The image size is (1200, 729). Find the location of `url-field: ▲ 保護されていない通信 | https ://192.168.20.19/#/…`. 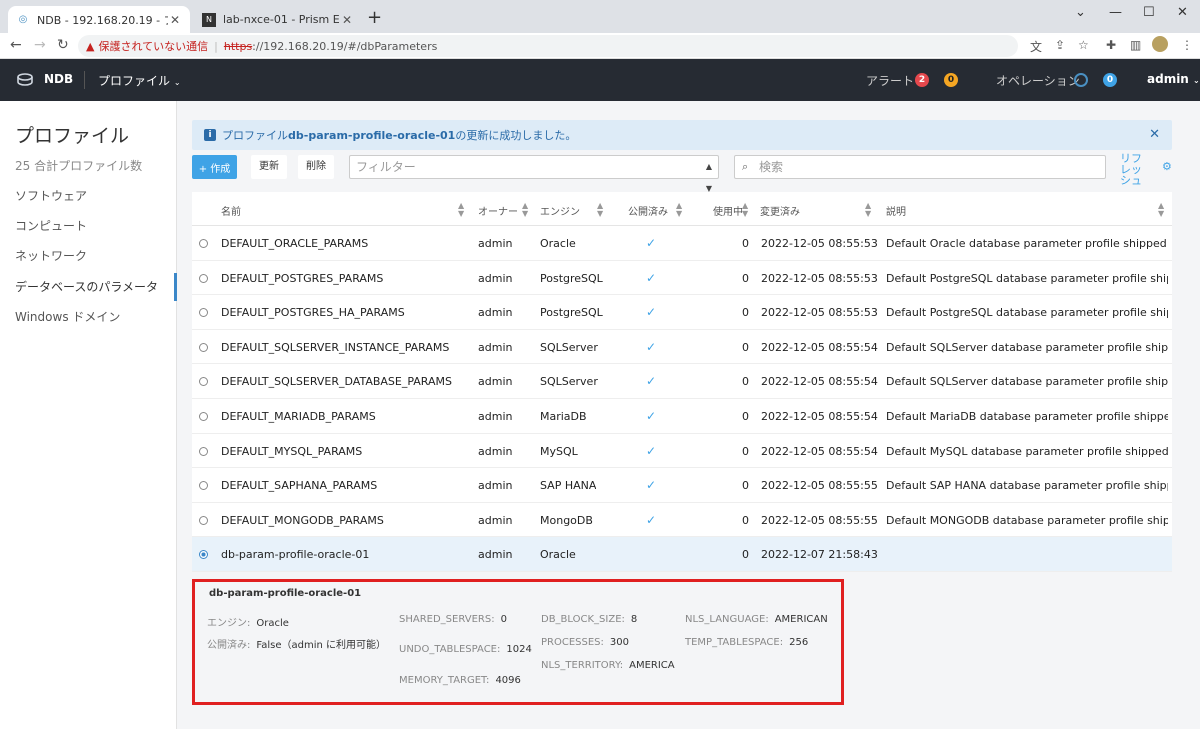

url-field: ▲ 保護されていない通信 | https ://192.168.20.19/#/… is located at coordinates (548, 46).